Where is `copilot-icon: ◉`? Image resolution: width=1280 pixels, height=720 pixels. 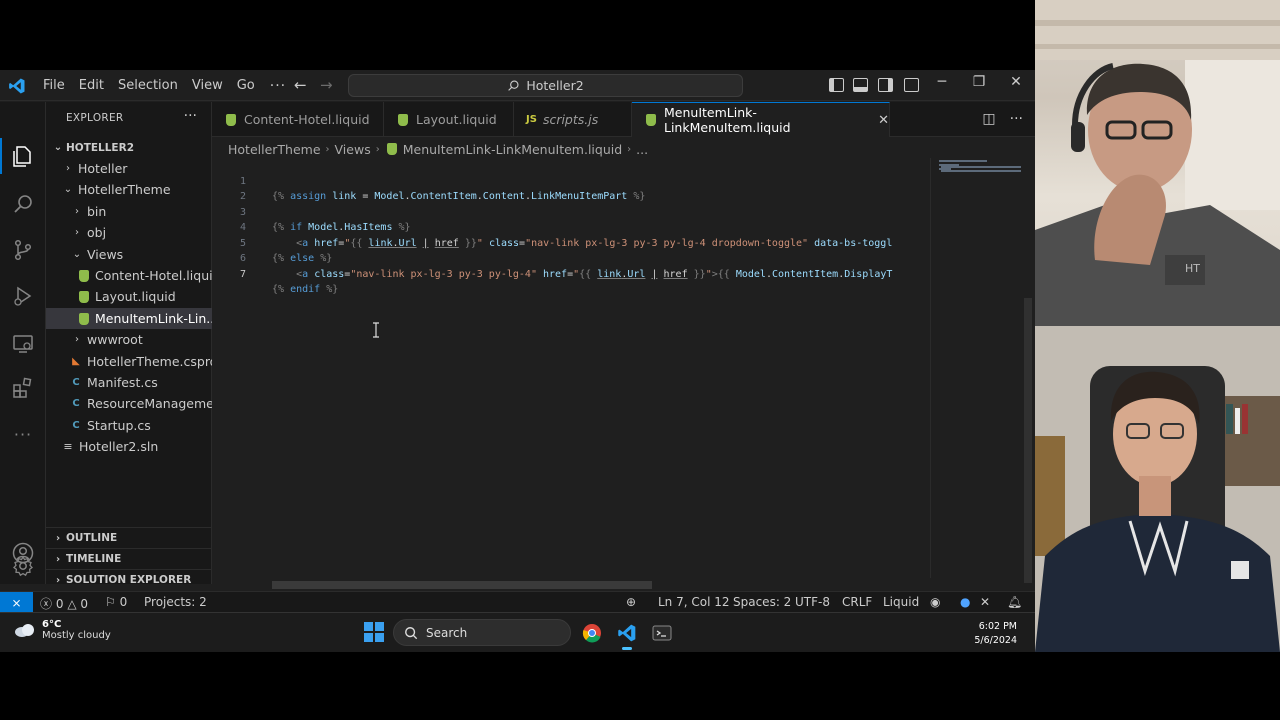 copilot-icon: ◉ is located at coordinates (935, 602).